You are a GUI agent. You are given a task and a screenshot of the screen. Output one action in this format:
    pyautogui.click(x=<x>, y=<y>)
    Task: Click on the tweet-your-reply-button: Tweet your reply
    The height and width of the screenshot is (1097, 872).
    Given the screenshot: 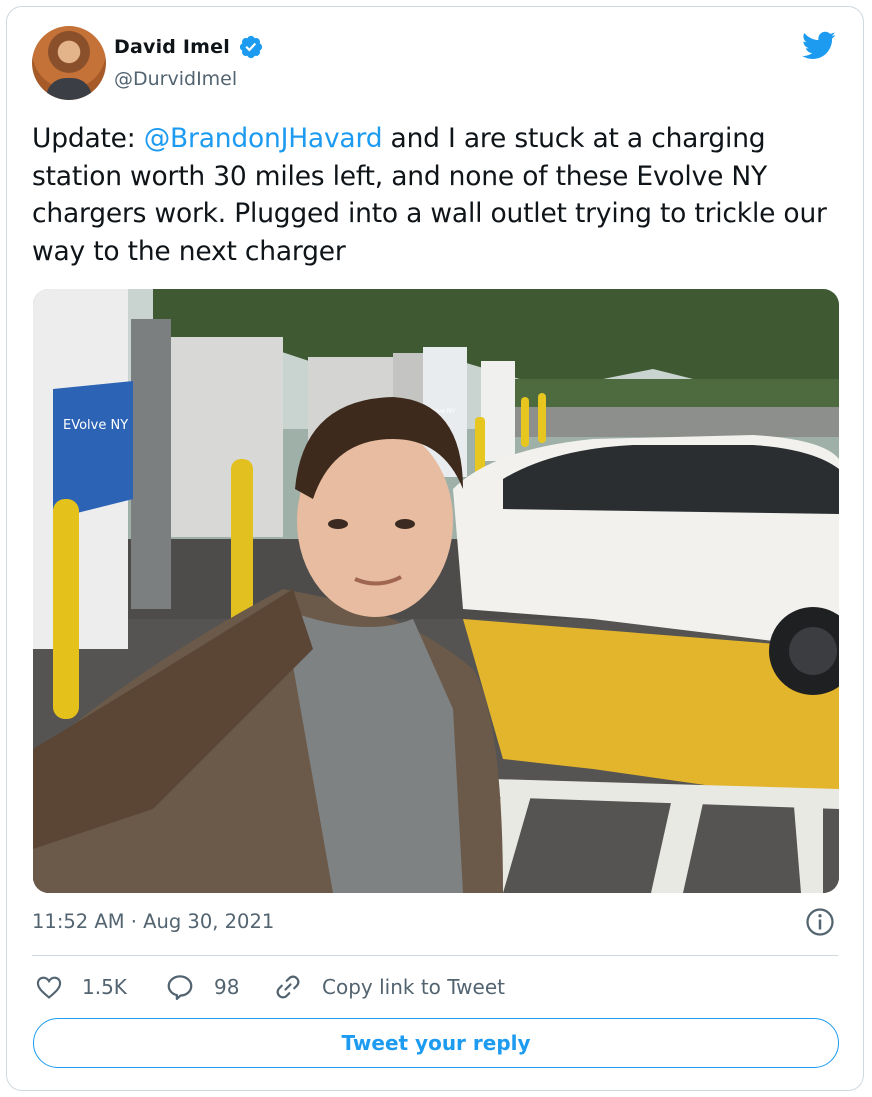 What is the action you would take?
    pyautogui.click(x=436, y=1043)
    